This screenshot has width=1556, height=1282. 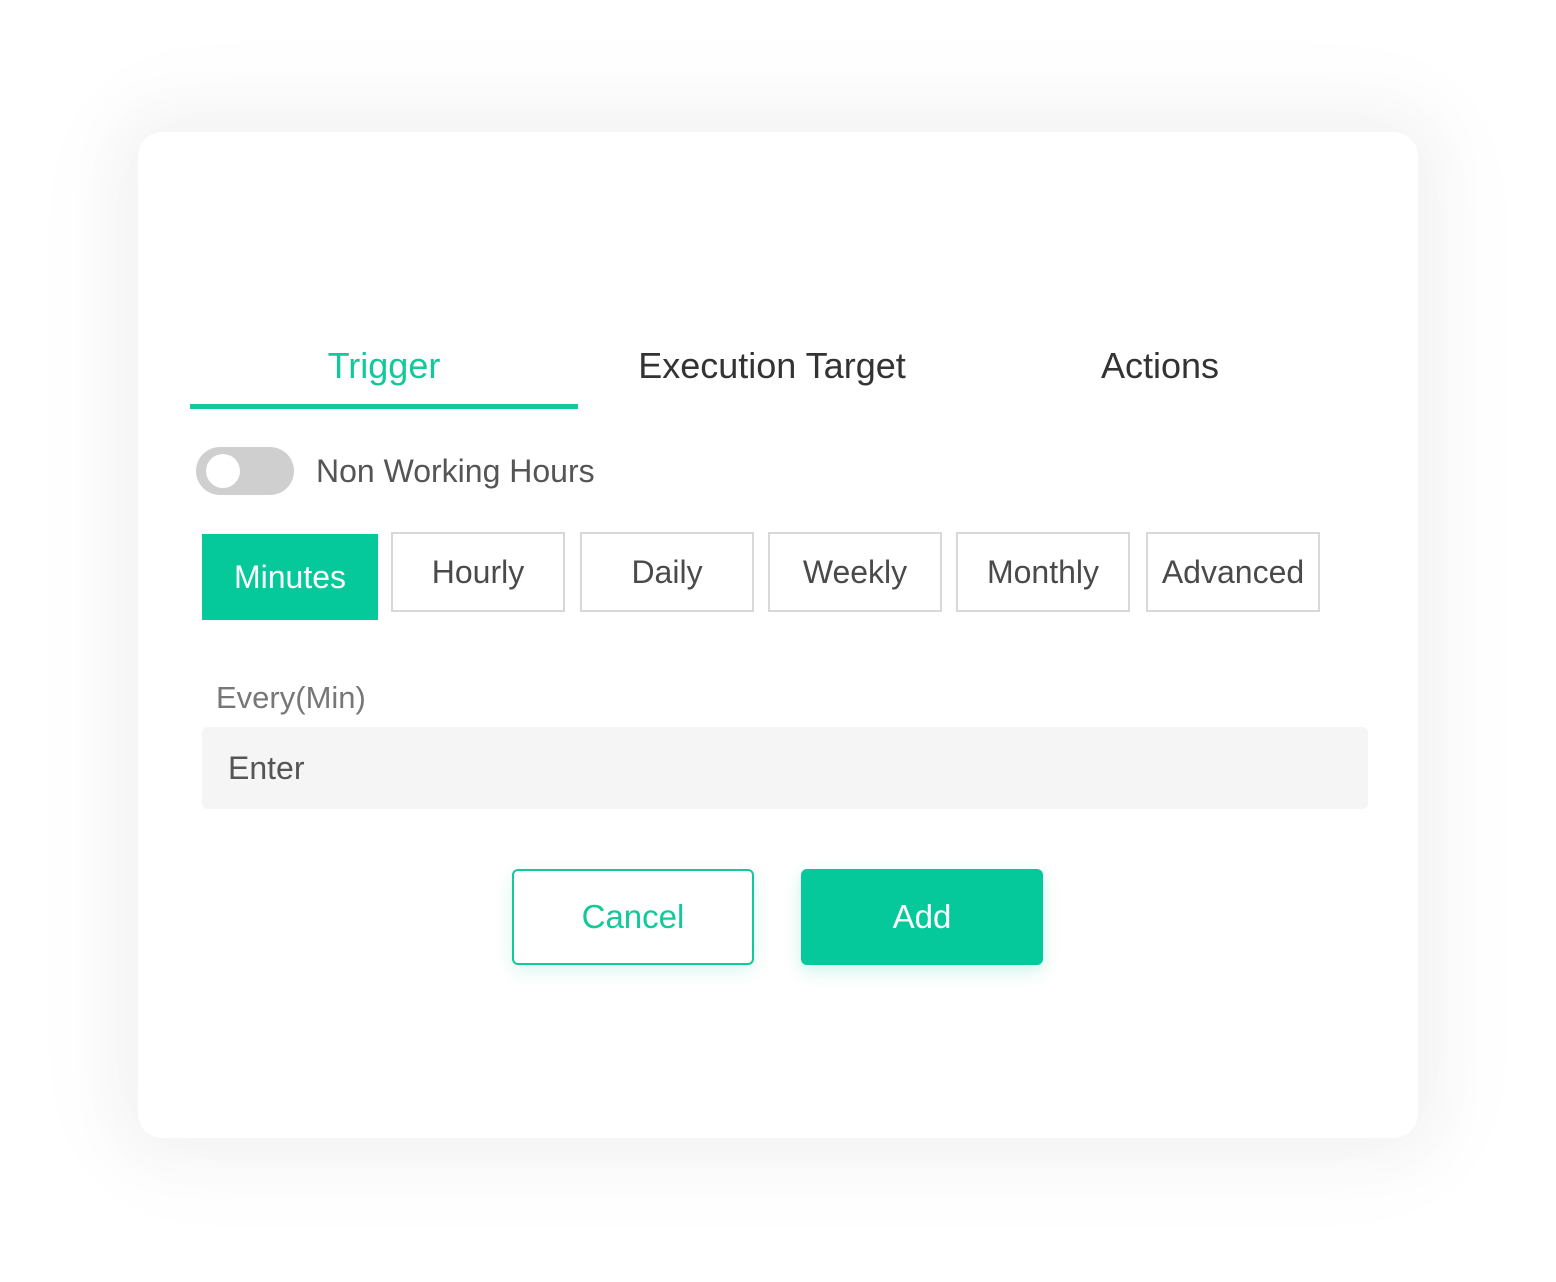 What do you see at coordinates (384, 366) in the screenshot?
I see `tab-trigger: Trigger` at bounding box center [384, 366].